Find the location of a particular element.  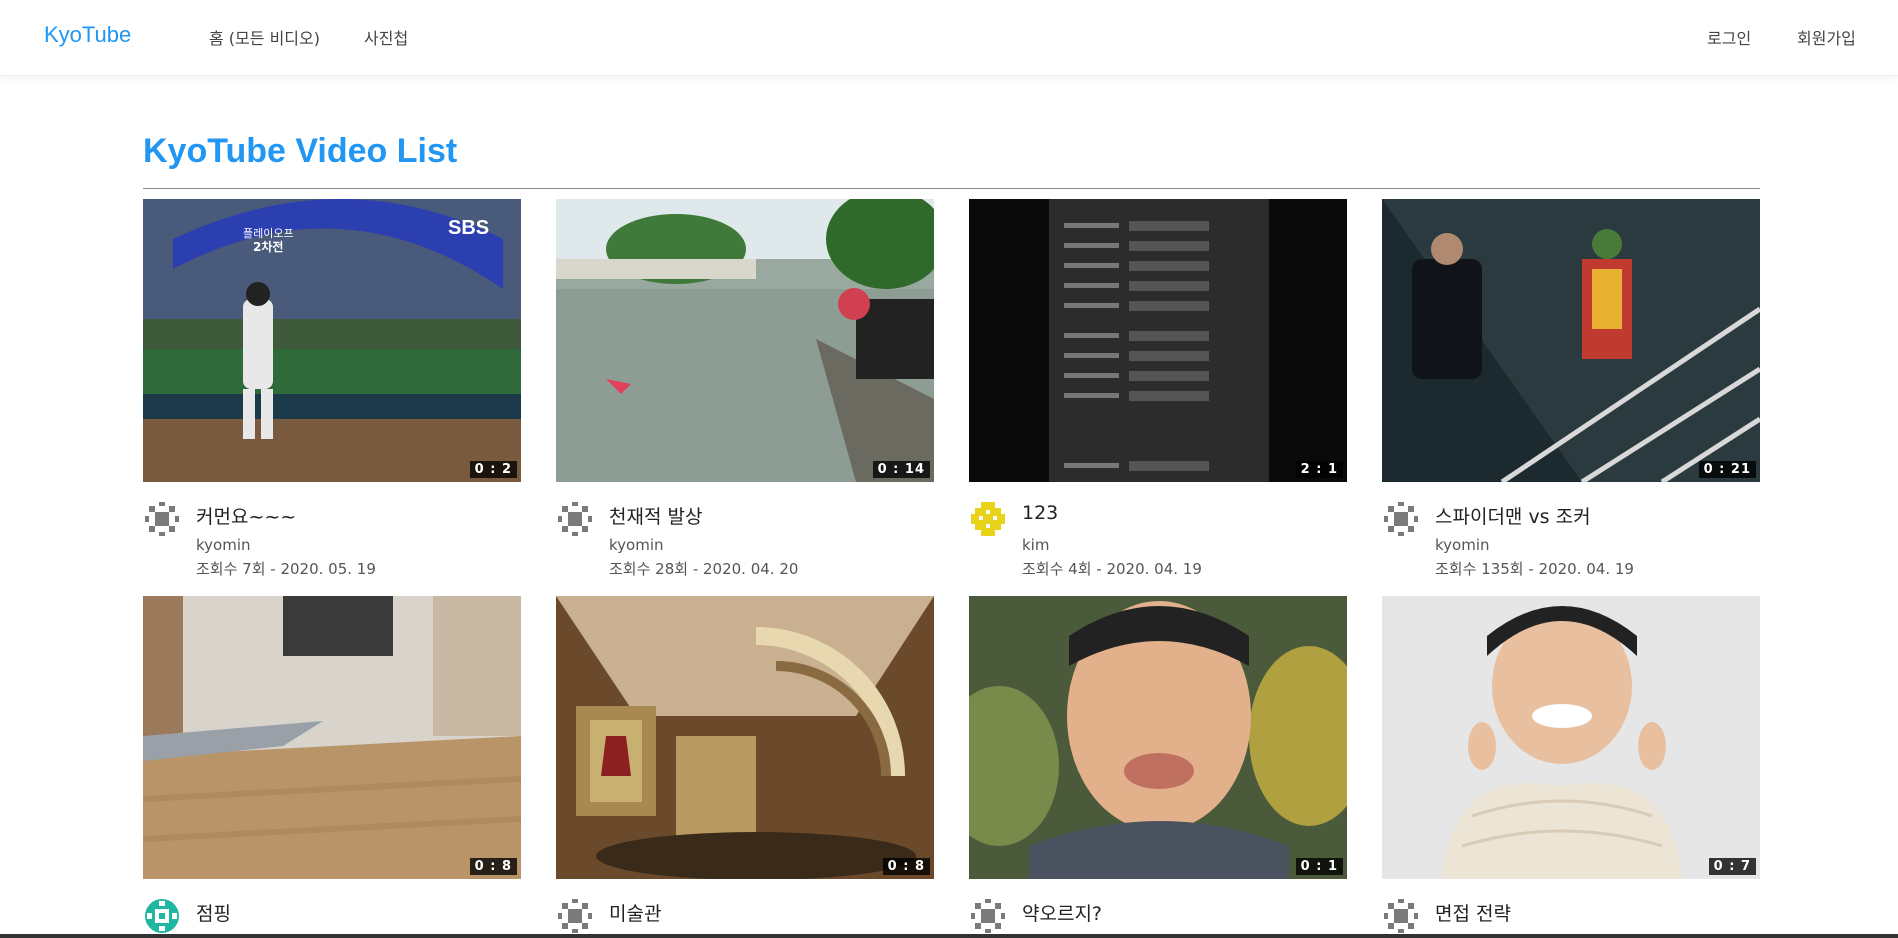

svg-text: SBS is located at coordinates (468, 228).